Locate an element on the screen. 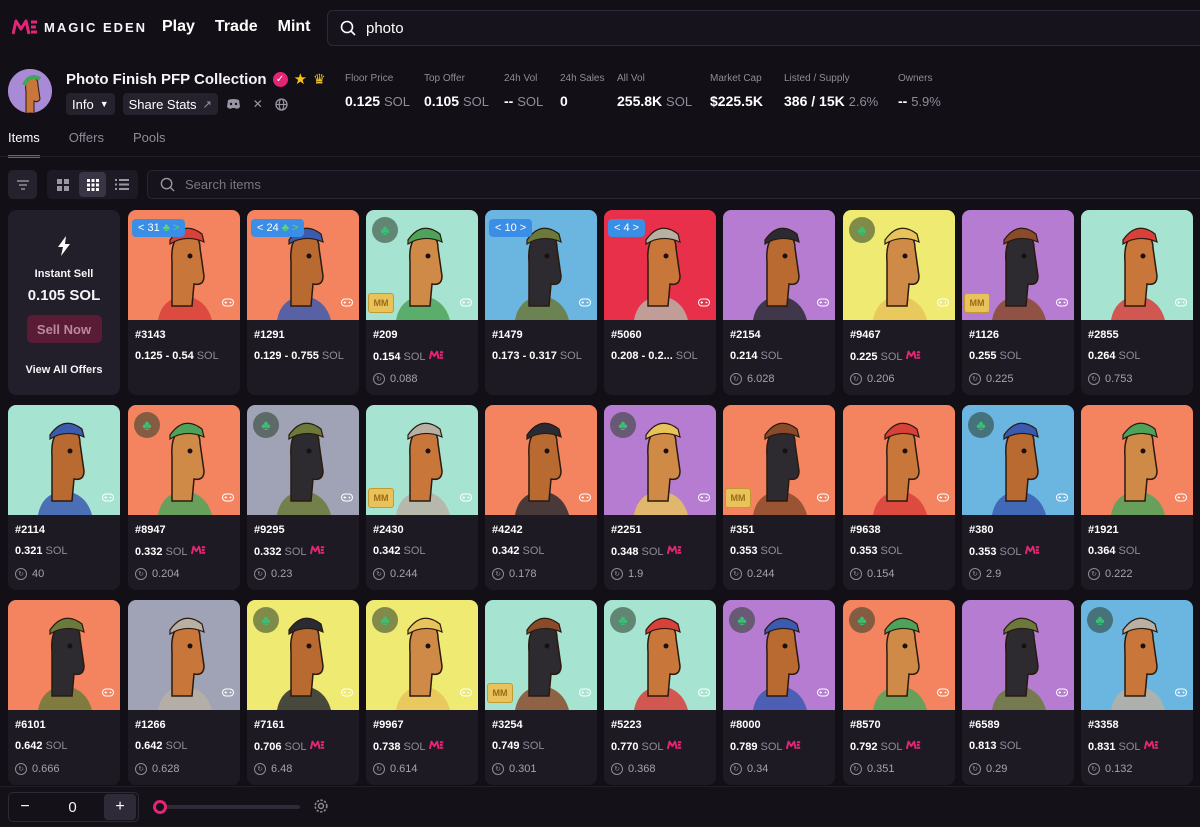 The height and width of the screenshot is (827, 1200). nft-card: #6101 0.642 SOL ↻ 0.666 is located at coordinates (64, 692).